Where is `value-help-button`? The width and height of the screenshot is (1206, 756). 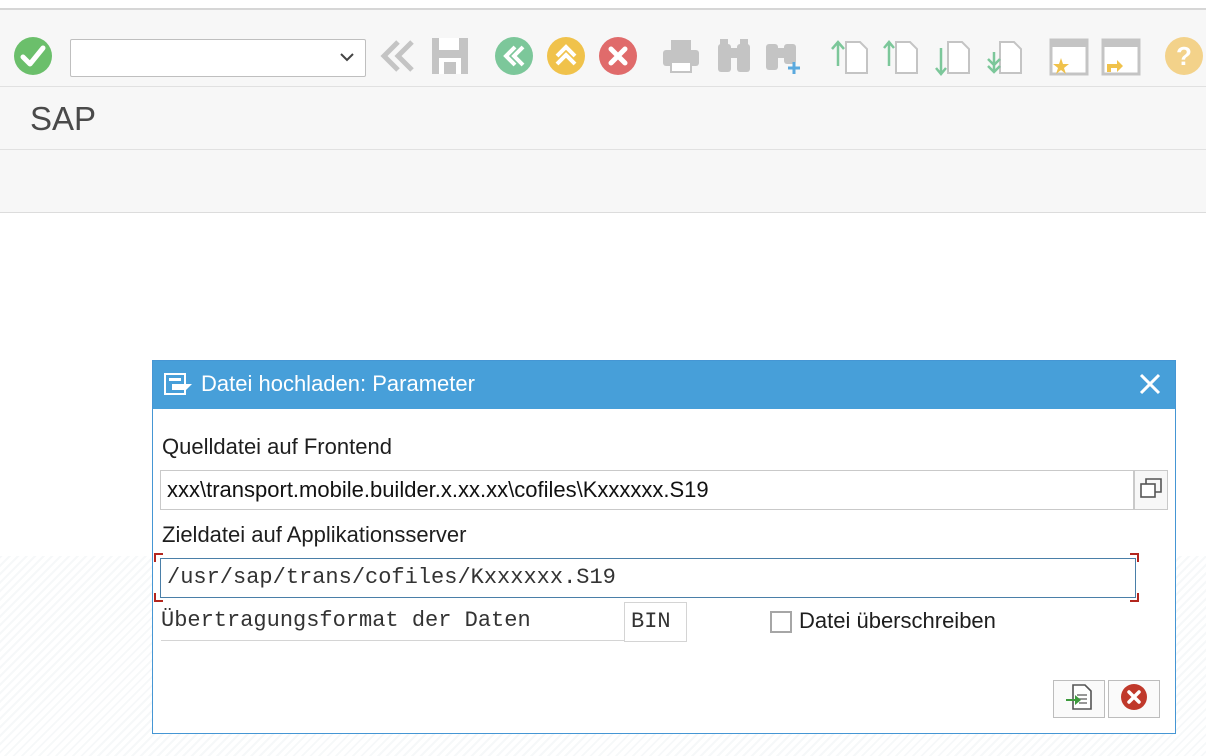 value-help-button is located at coordinates (1151, 490).